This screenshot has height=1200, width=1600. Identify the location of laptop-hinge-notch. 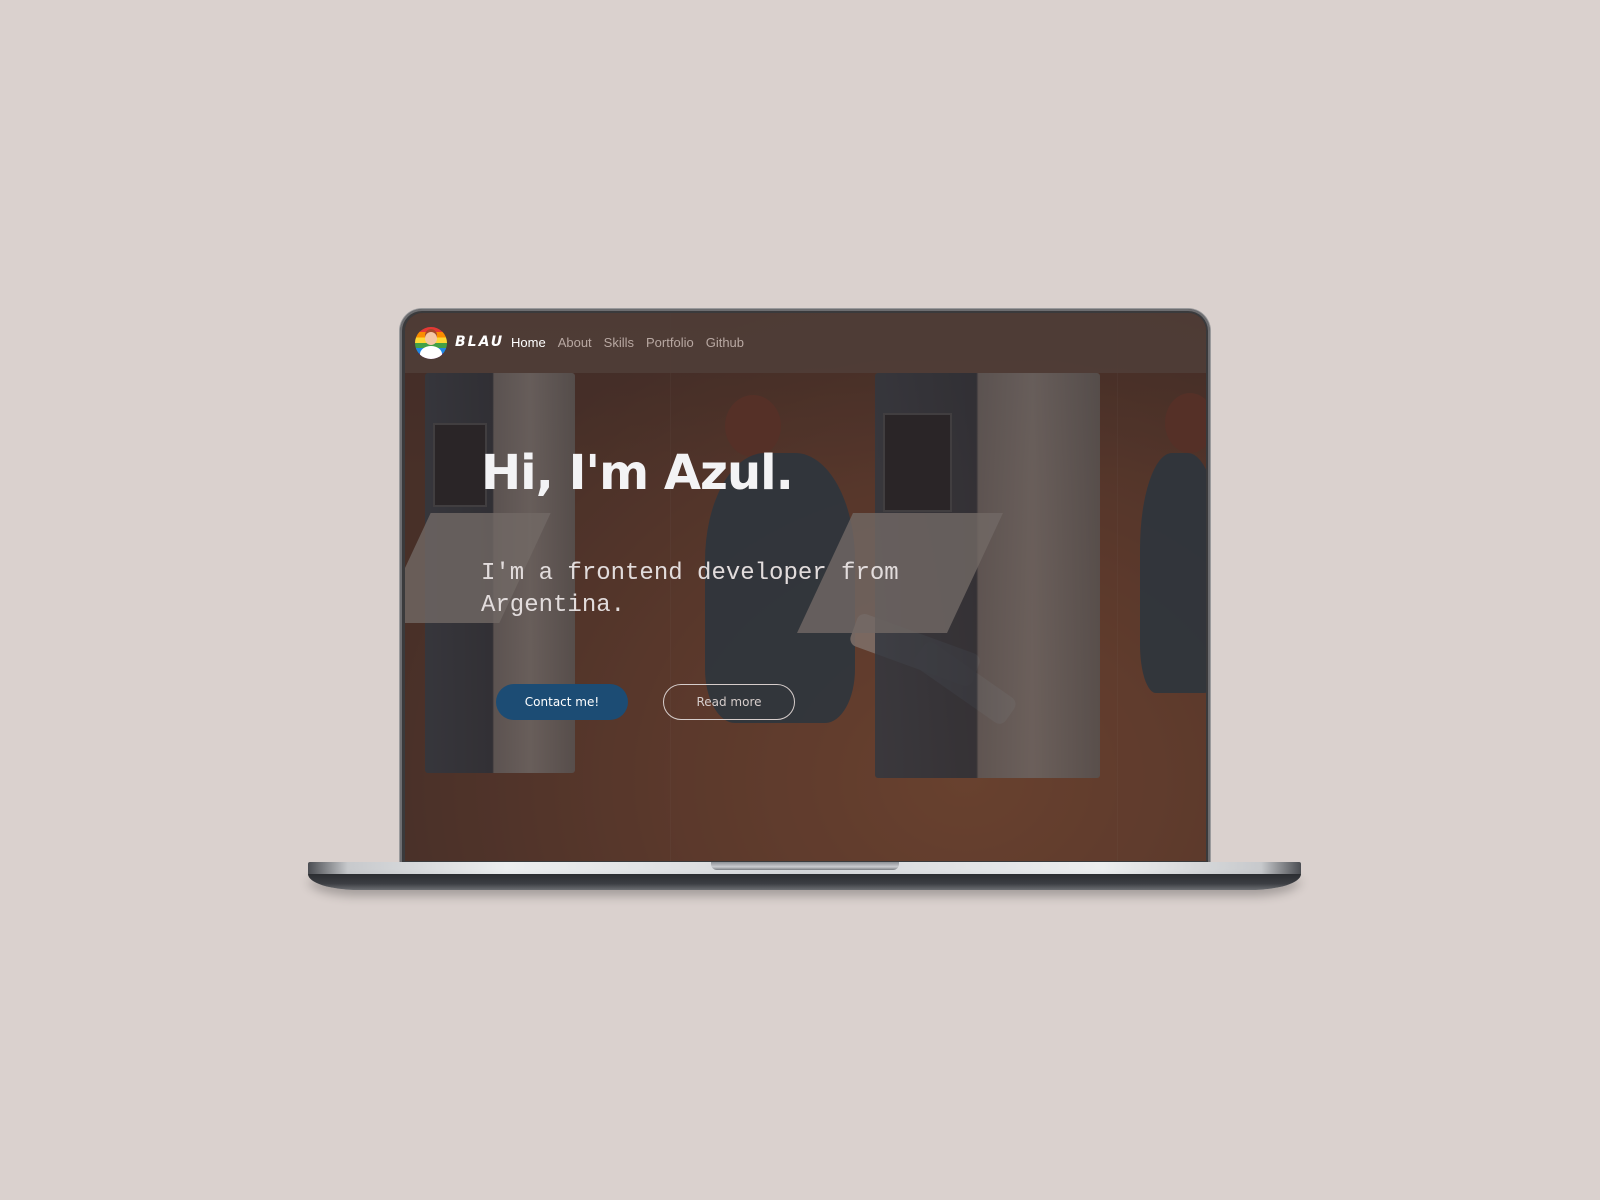
(805, 866).